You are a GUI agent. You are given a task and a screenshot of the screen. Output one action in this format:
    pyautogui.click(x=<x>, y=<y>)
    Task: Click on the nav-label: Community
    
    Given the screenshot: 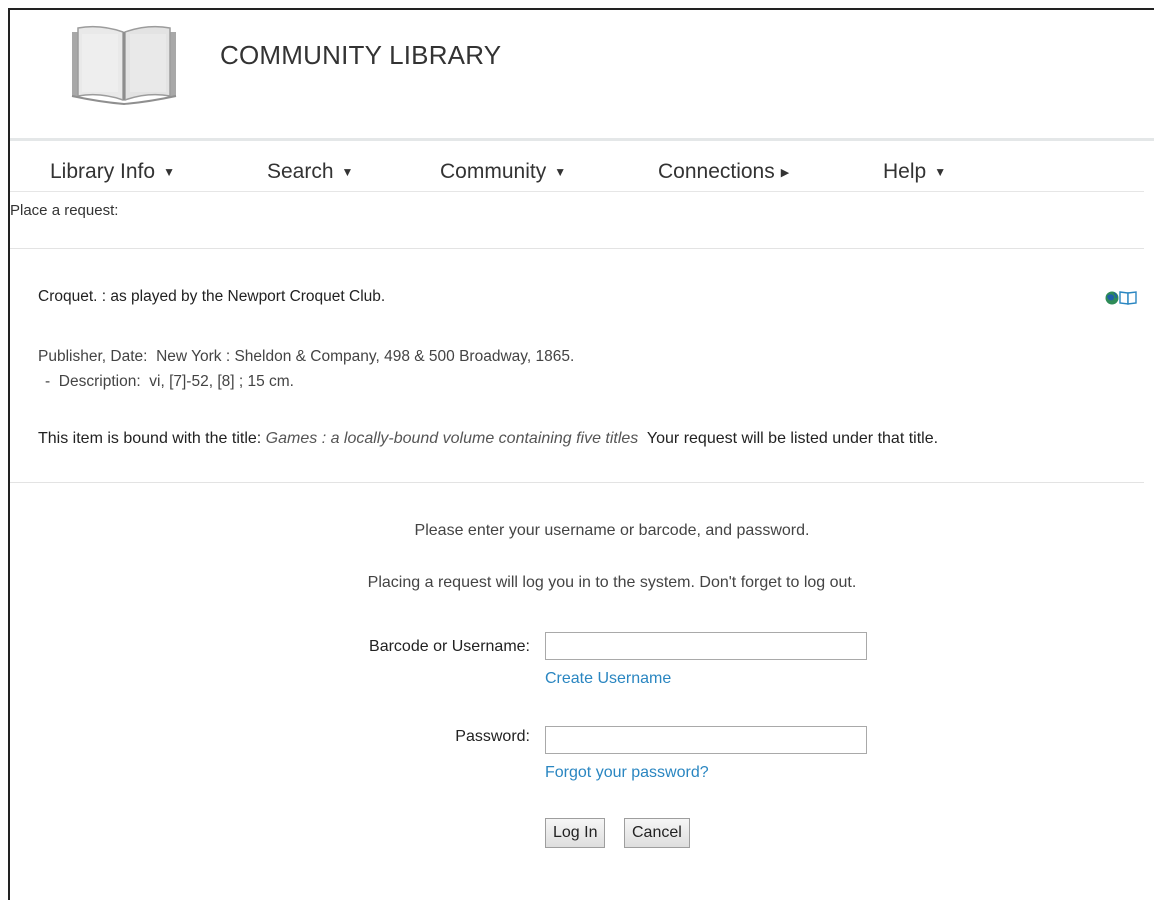 What is the action you would take?
    pyautogui.click(x=493, y=171)
    